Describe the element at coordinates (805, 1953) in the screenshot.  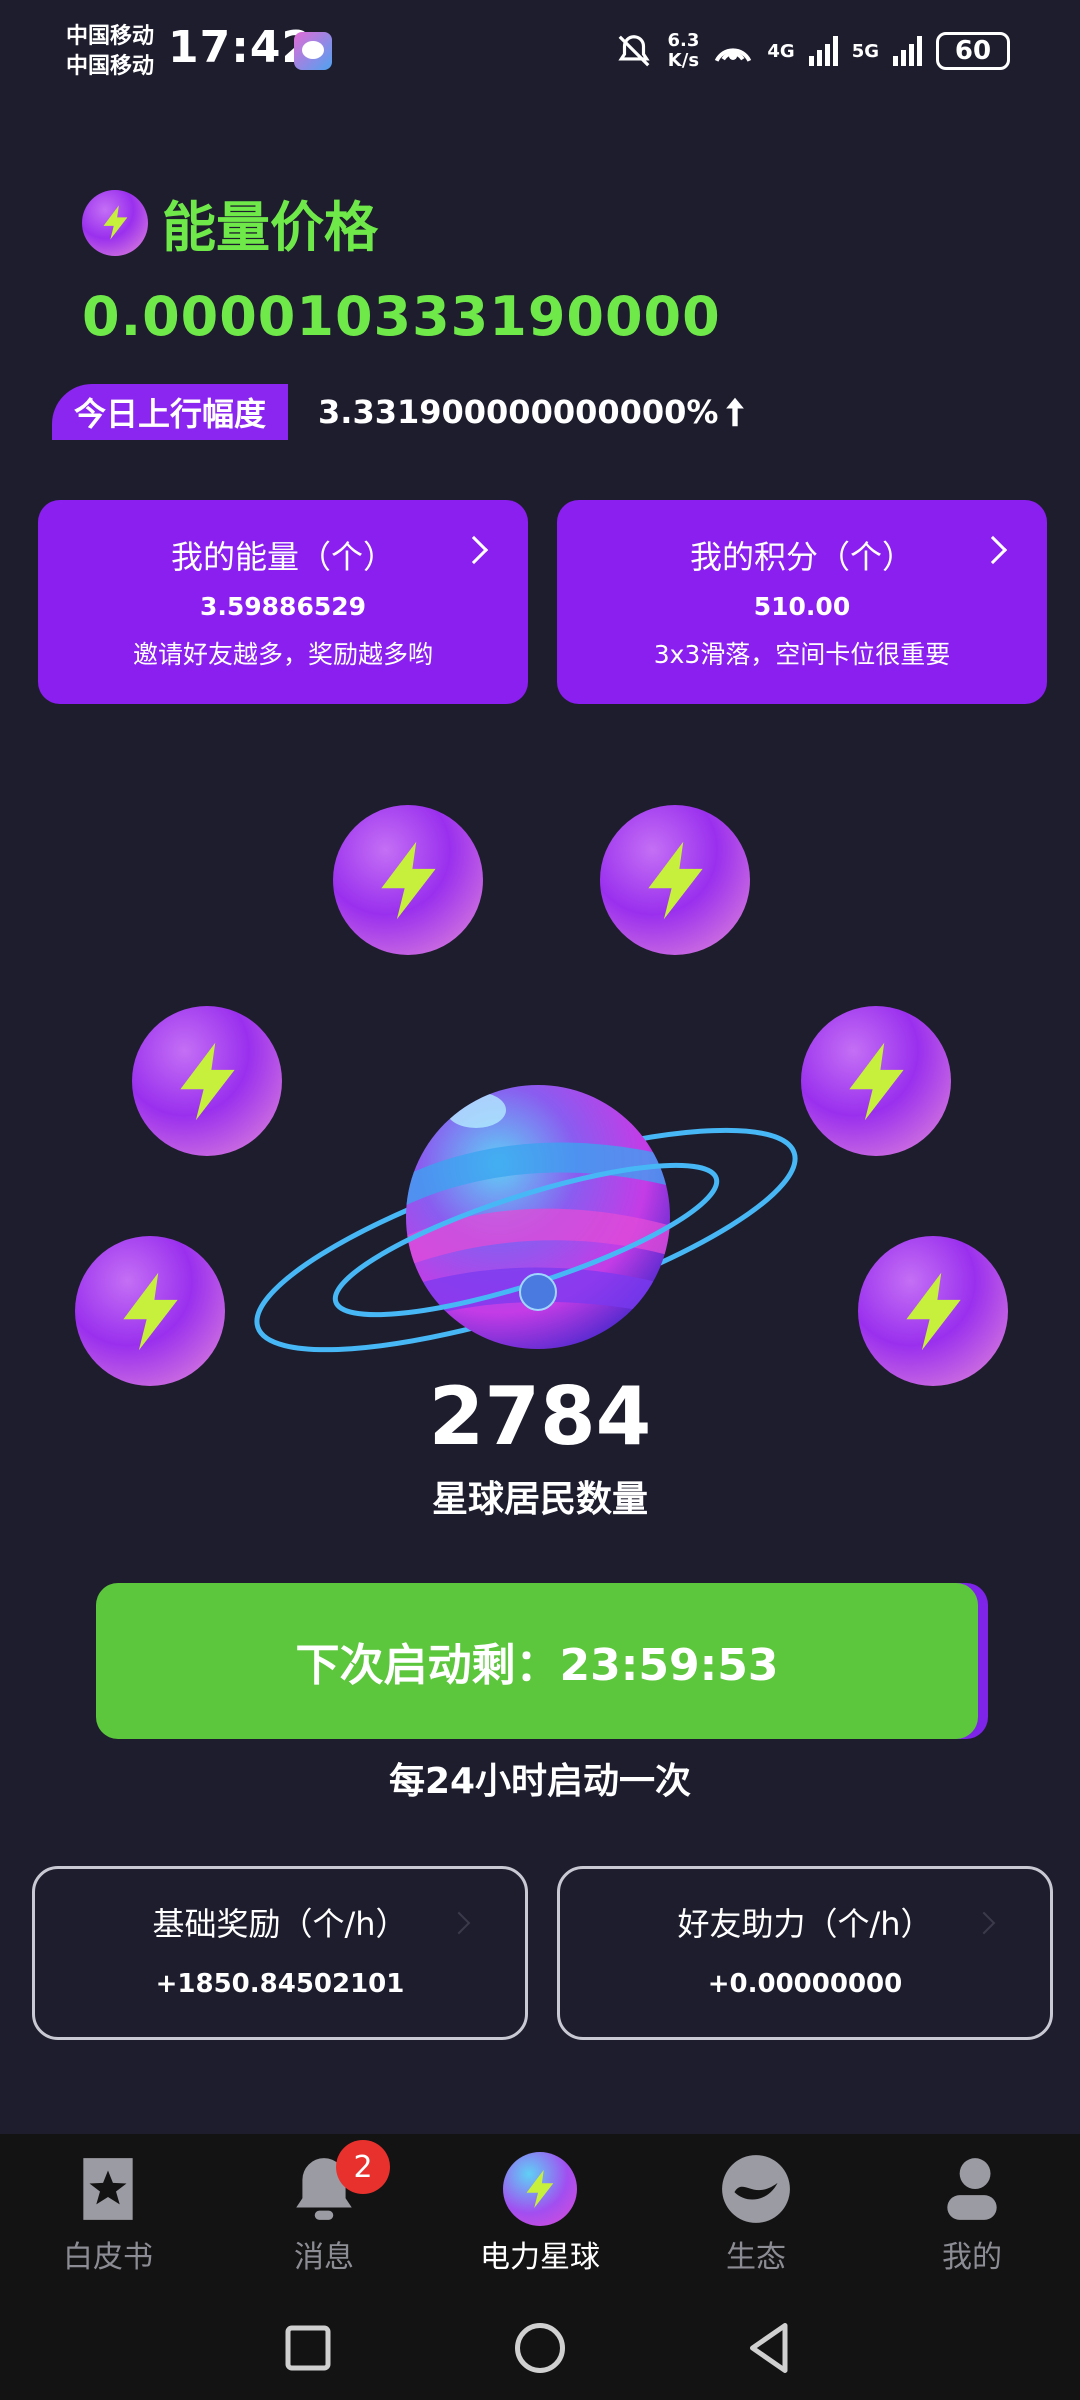
I see `friend-boost-card: 好友助力（个/h） +0.00000000` at that location.